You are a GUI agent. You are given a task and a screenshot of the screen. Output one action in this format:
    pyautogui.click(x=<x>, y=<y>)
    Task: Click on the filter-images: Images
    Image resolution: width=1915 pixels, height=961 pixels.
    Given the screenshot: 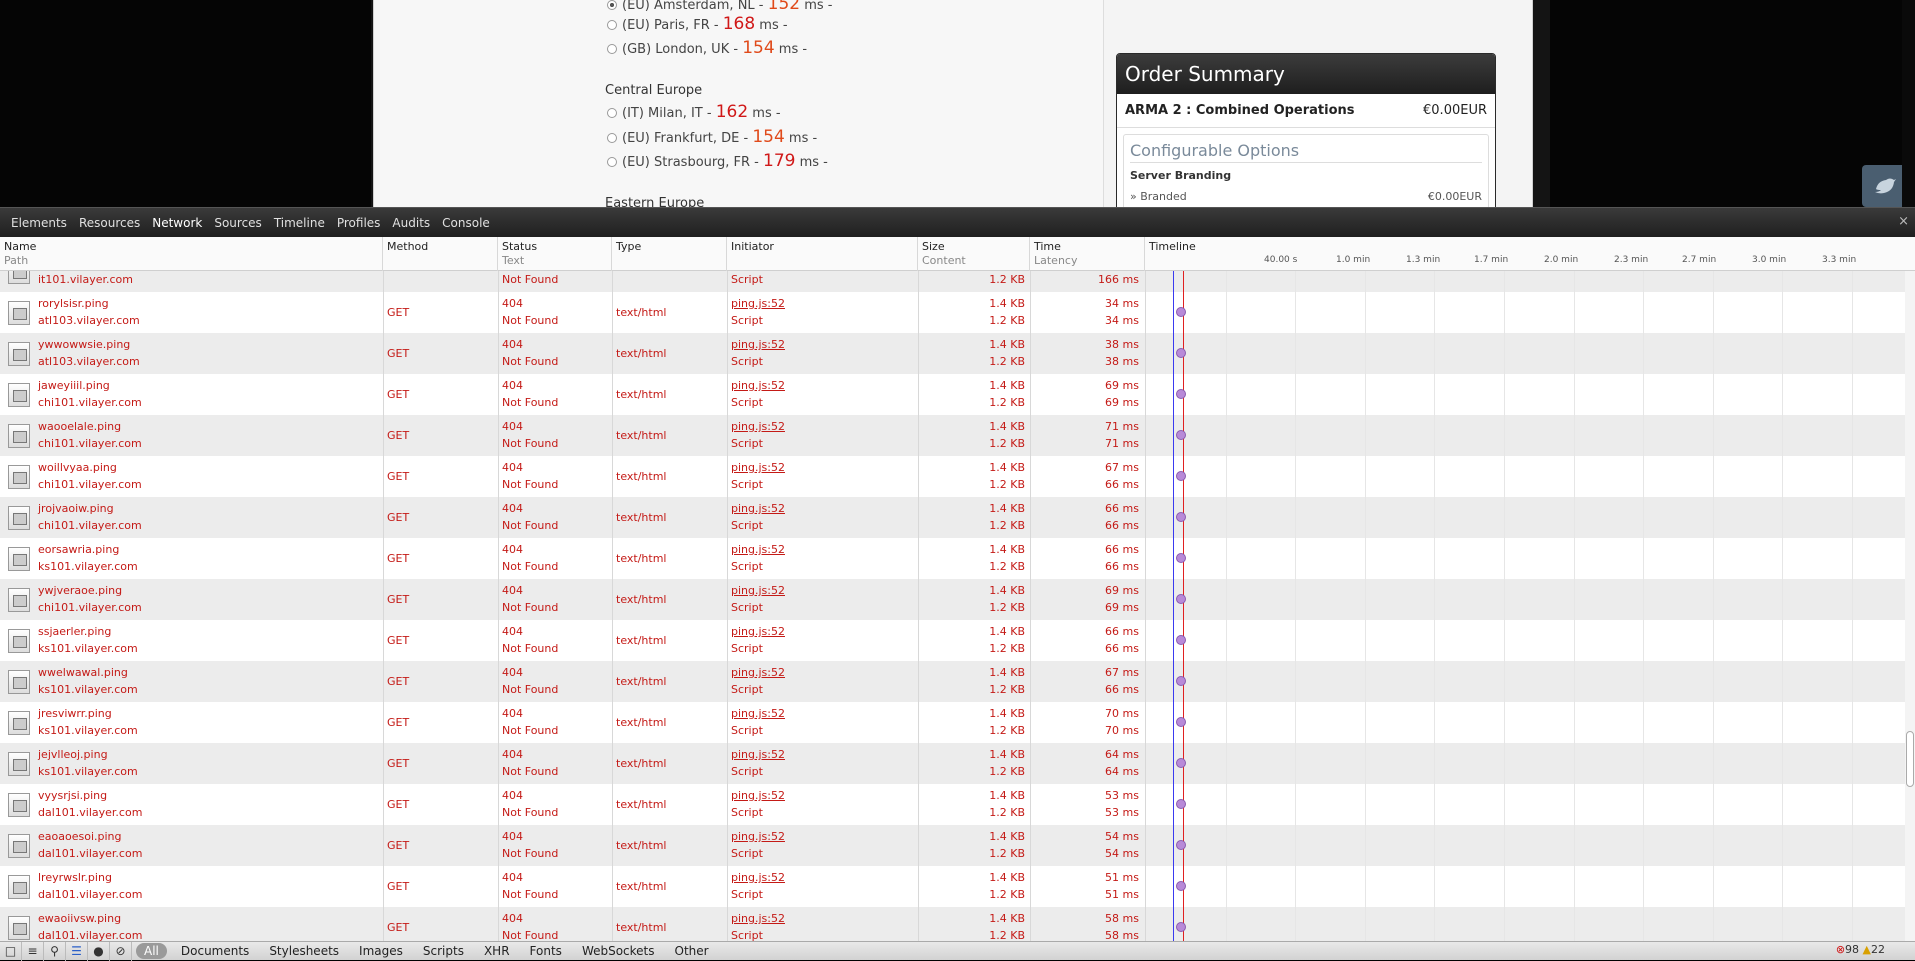 What is the action you would take?
    pyautogui.click(x=381, y=951)
    